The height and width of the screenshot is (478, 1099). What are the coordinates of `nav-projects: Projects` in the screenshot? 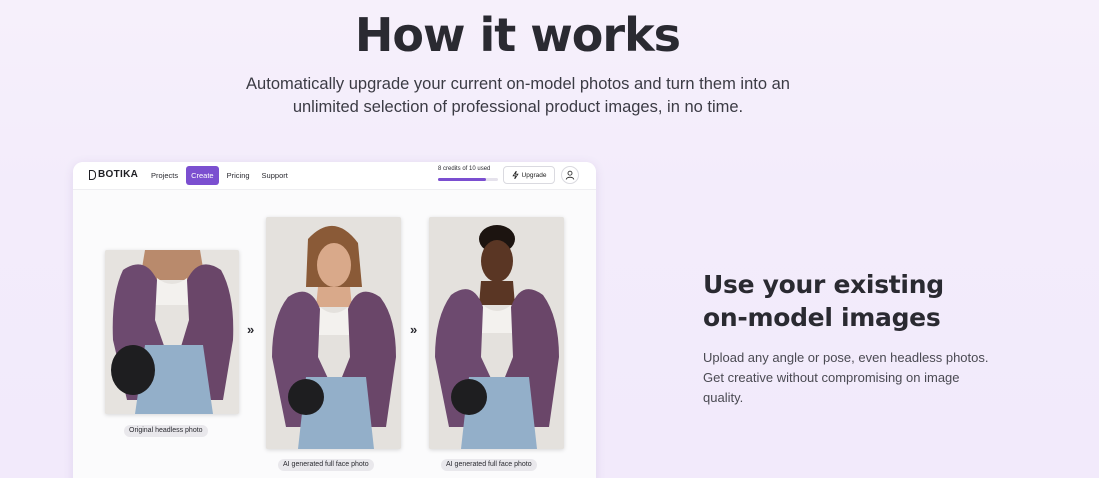 It's located at (164, 175).